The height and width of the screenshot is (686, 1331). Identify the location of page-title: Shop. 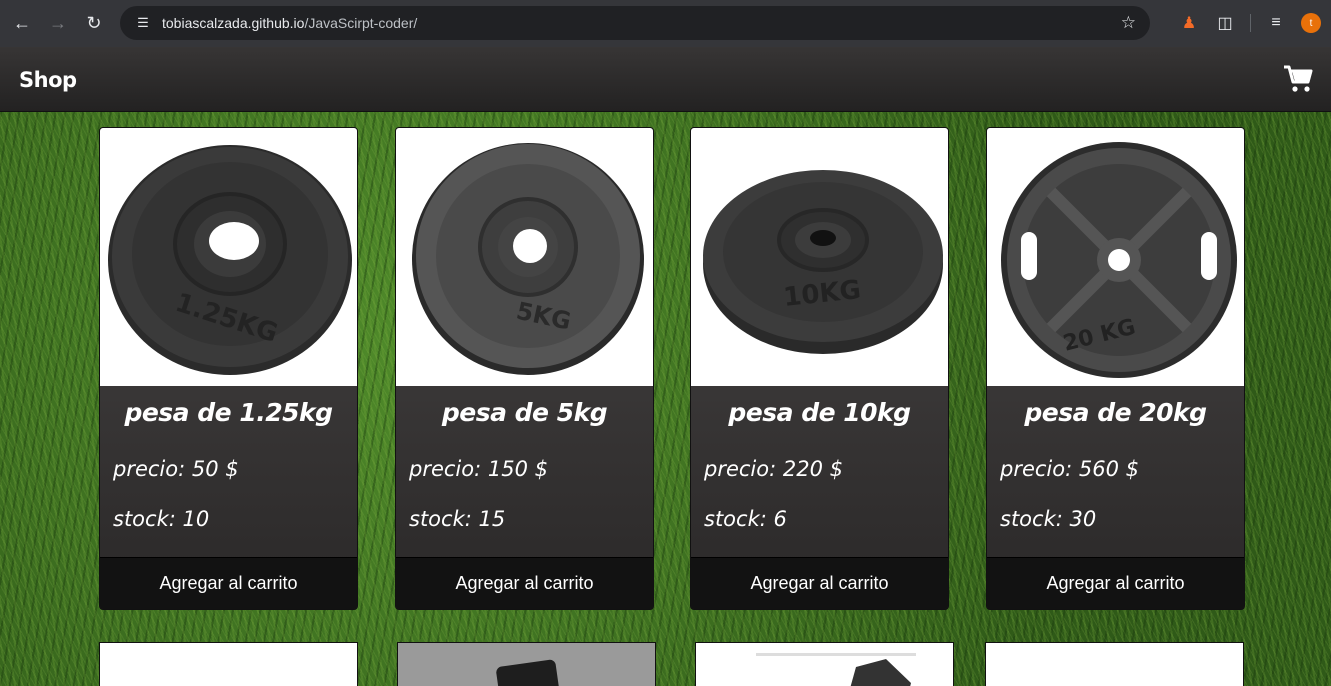
(48, 80).